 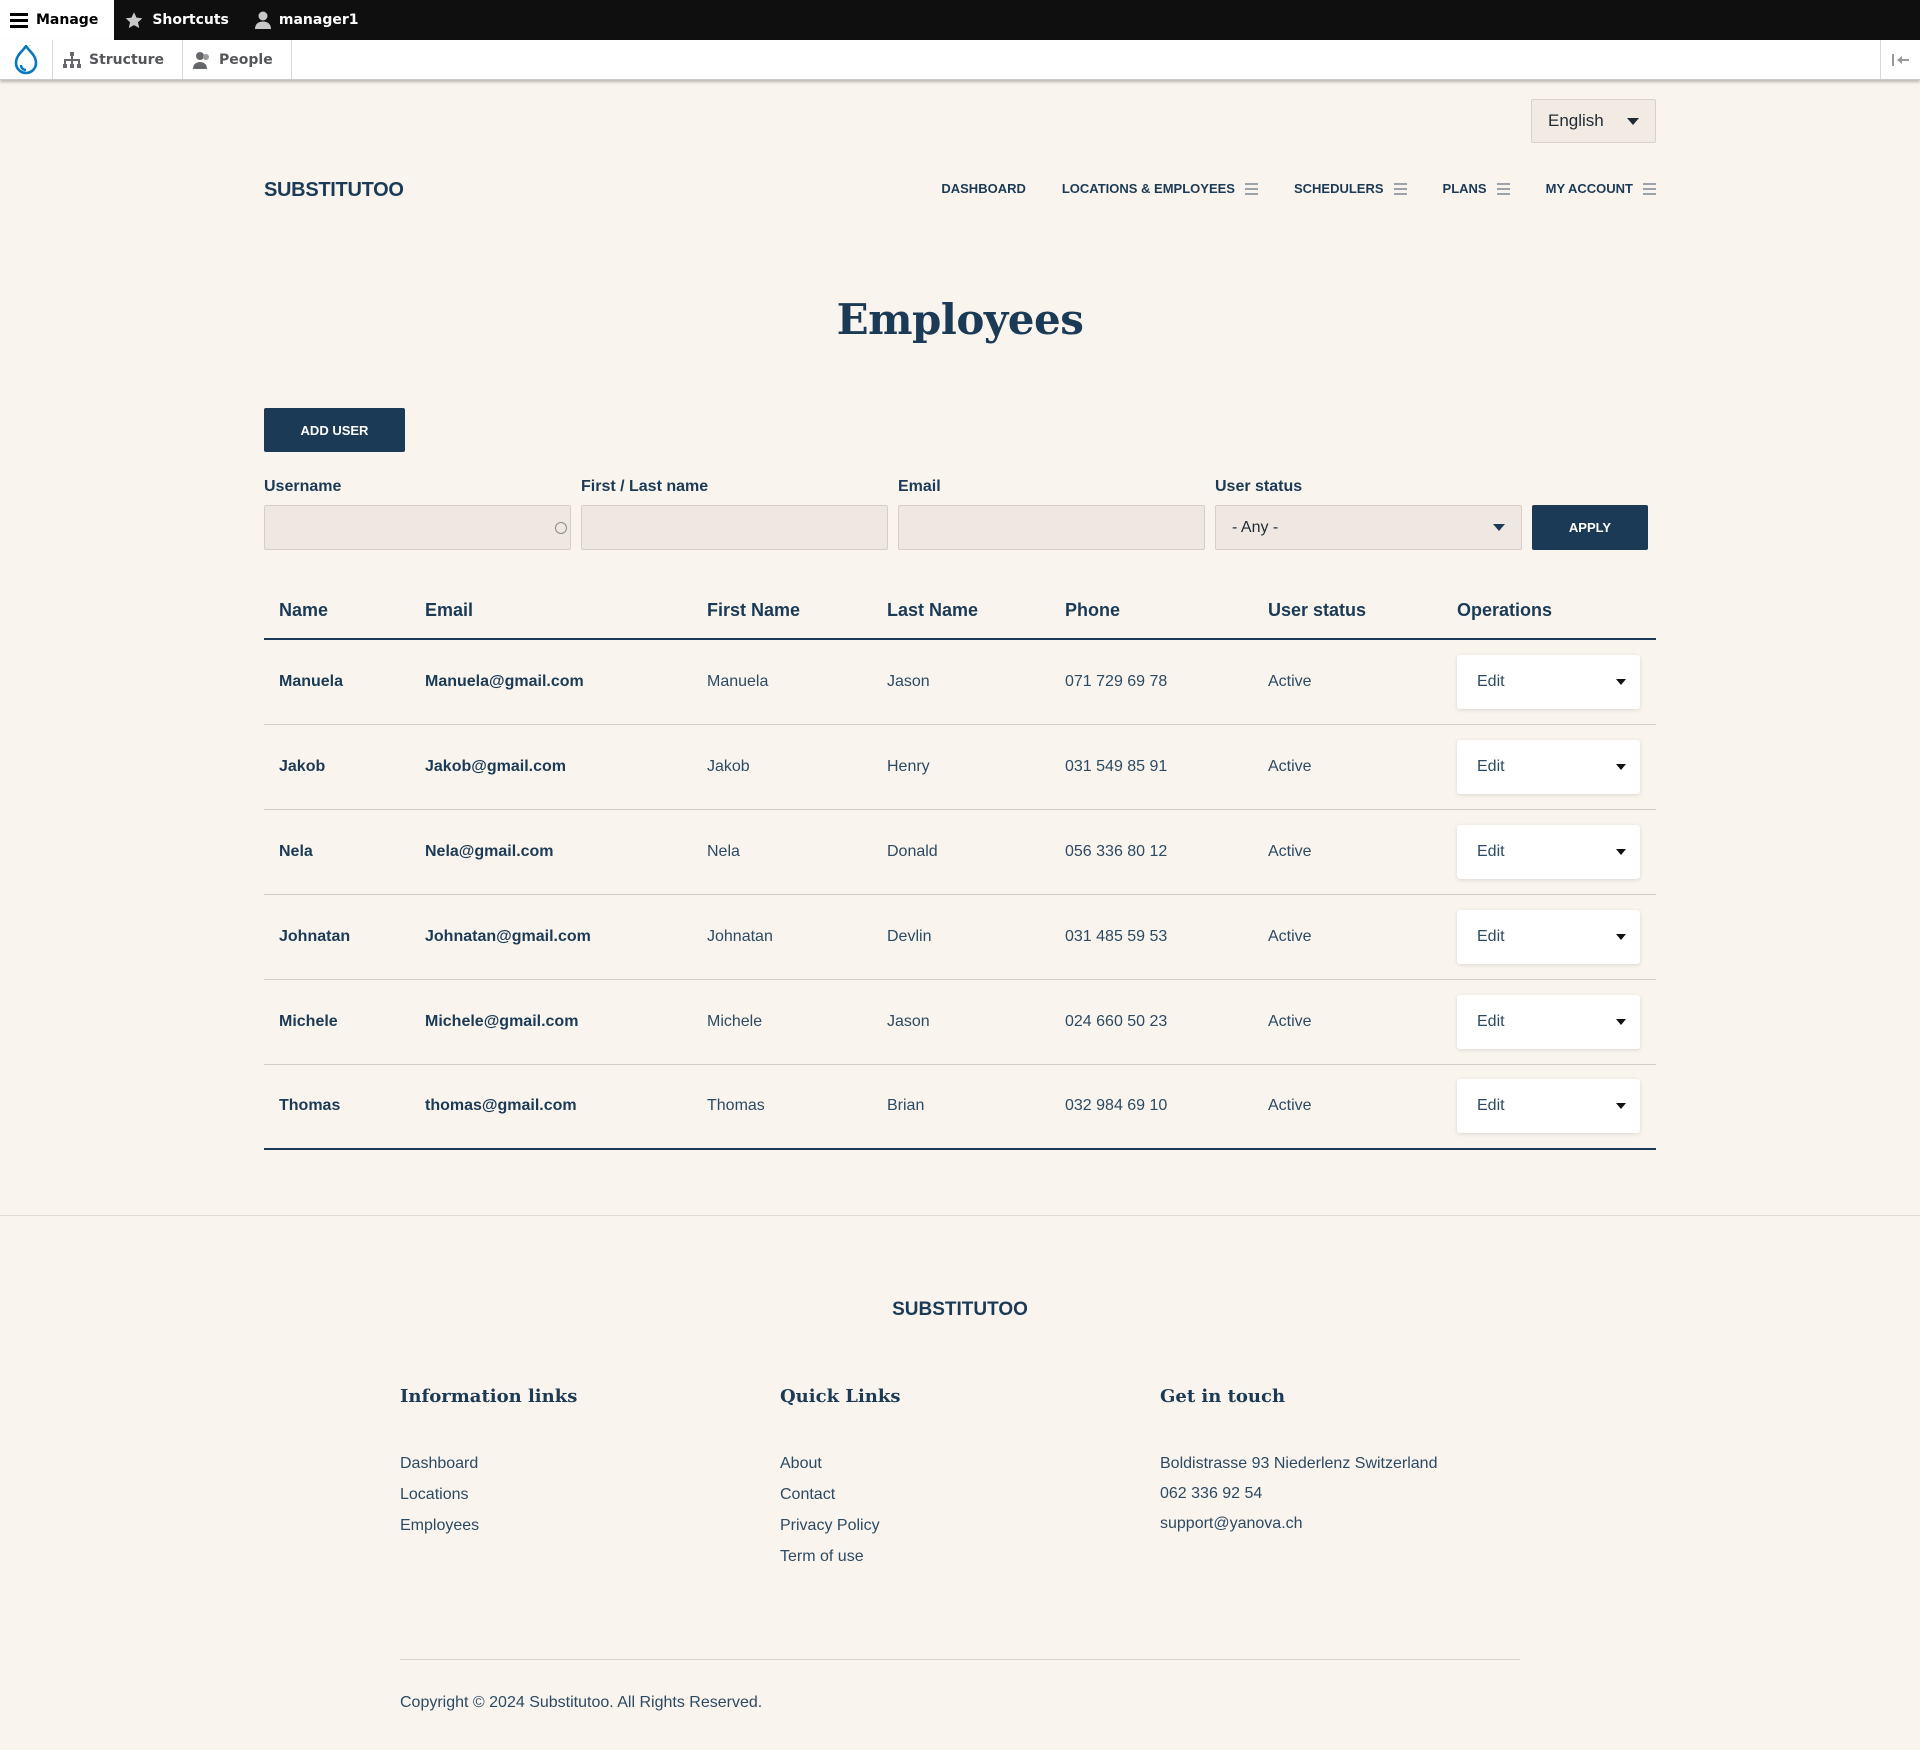 I want to click on username-label: Username, so click(x=303, y=486).